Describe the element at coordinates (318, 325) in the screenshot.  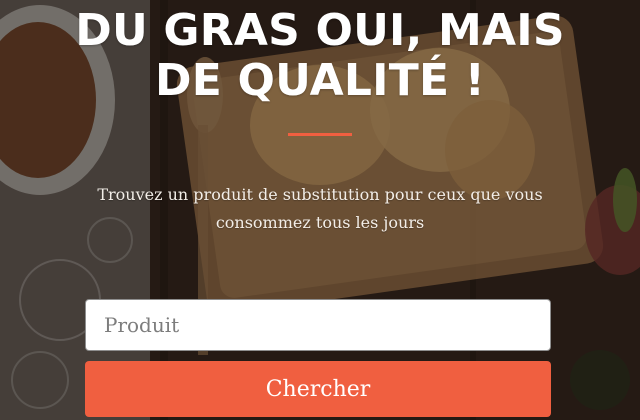
I see `search-input` at that location.